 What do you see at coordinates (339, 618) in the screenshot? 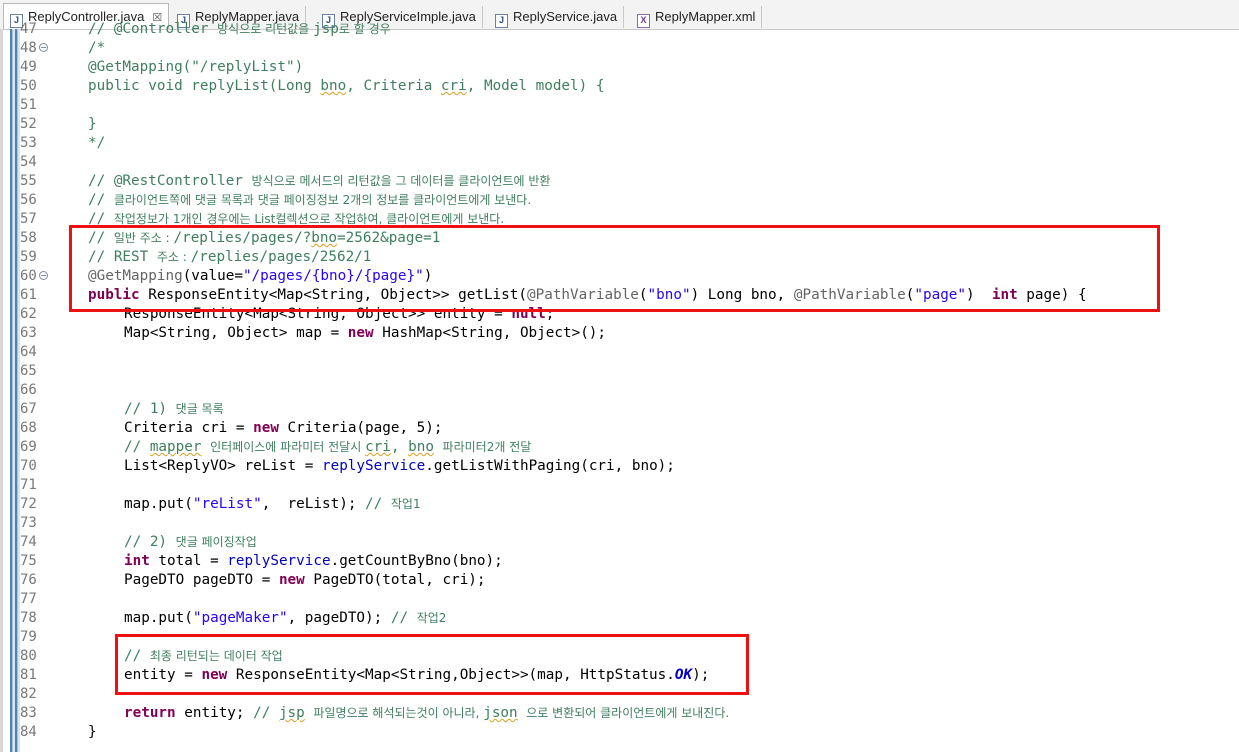
I see `code-token: , pageDTO);` at bounding box center [339, 618].